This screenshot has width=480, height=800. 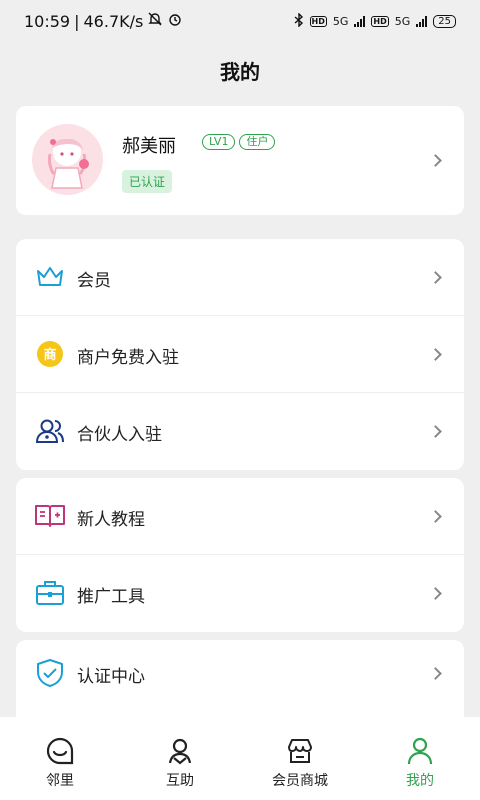 I want to click on status-bar: 10:59 | 46.7K/s HD 5G HD 5G 25, so click(x=240, y=21).